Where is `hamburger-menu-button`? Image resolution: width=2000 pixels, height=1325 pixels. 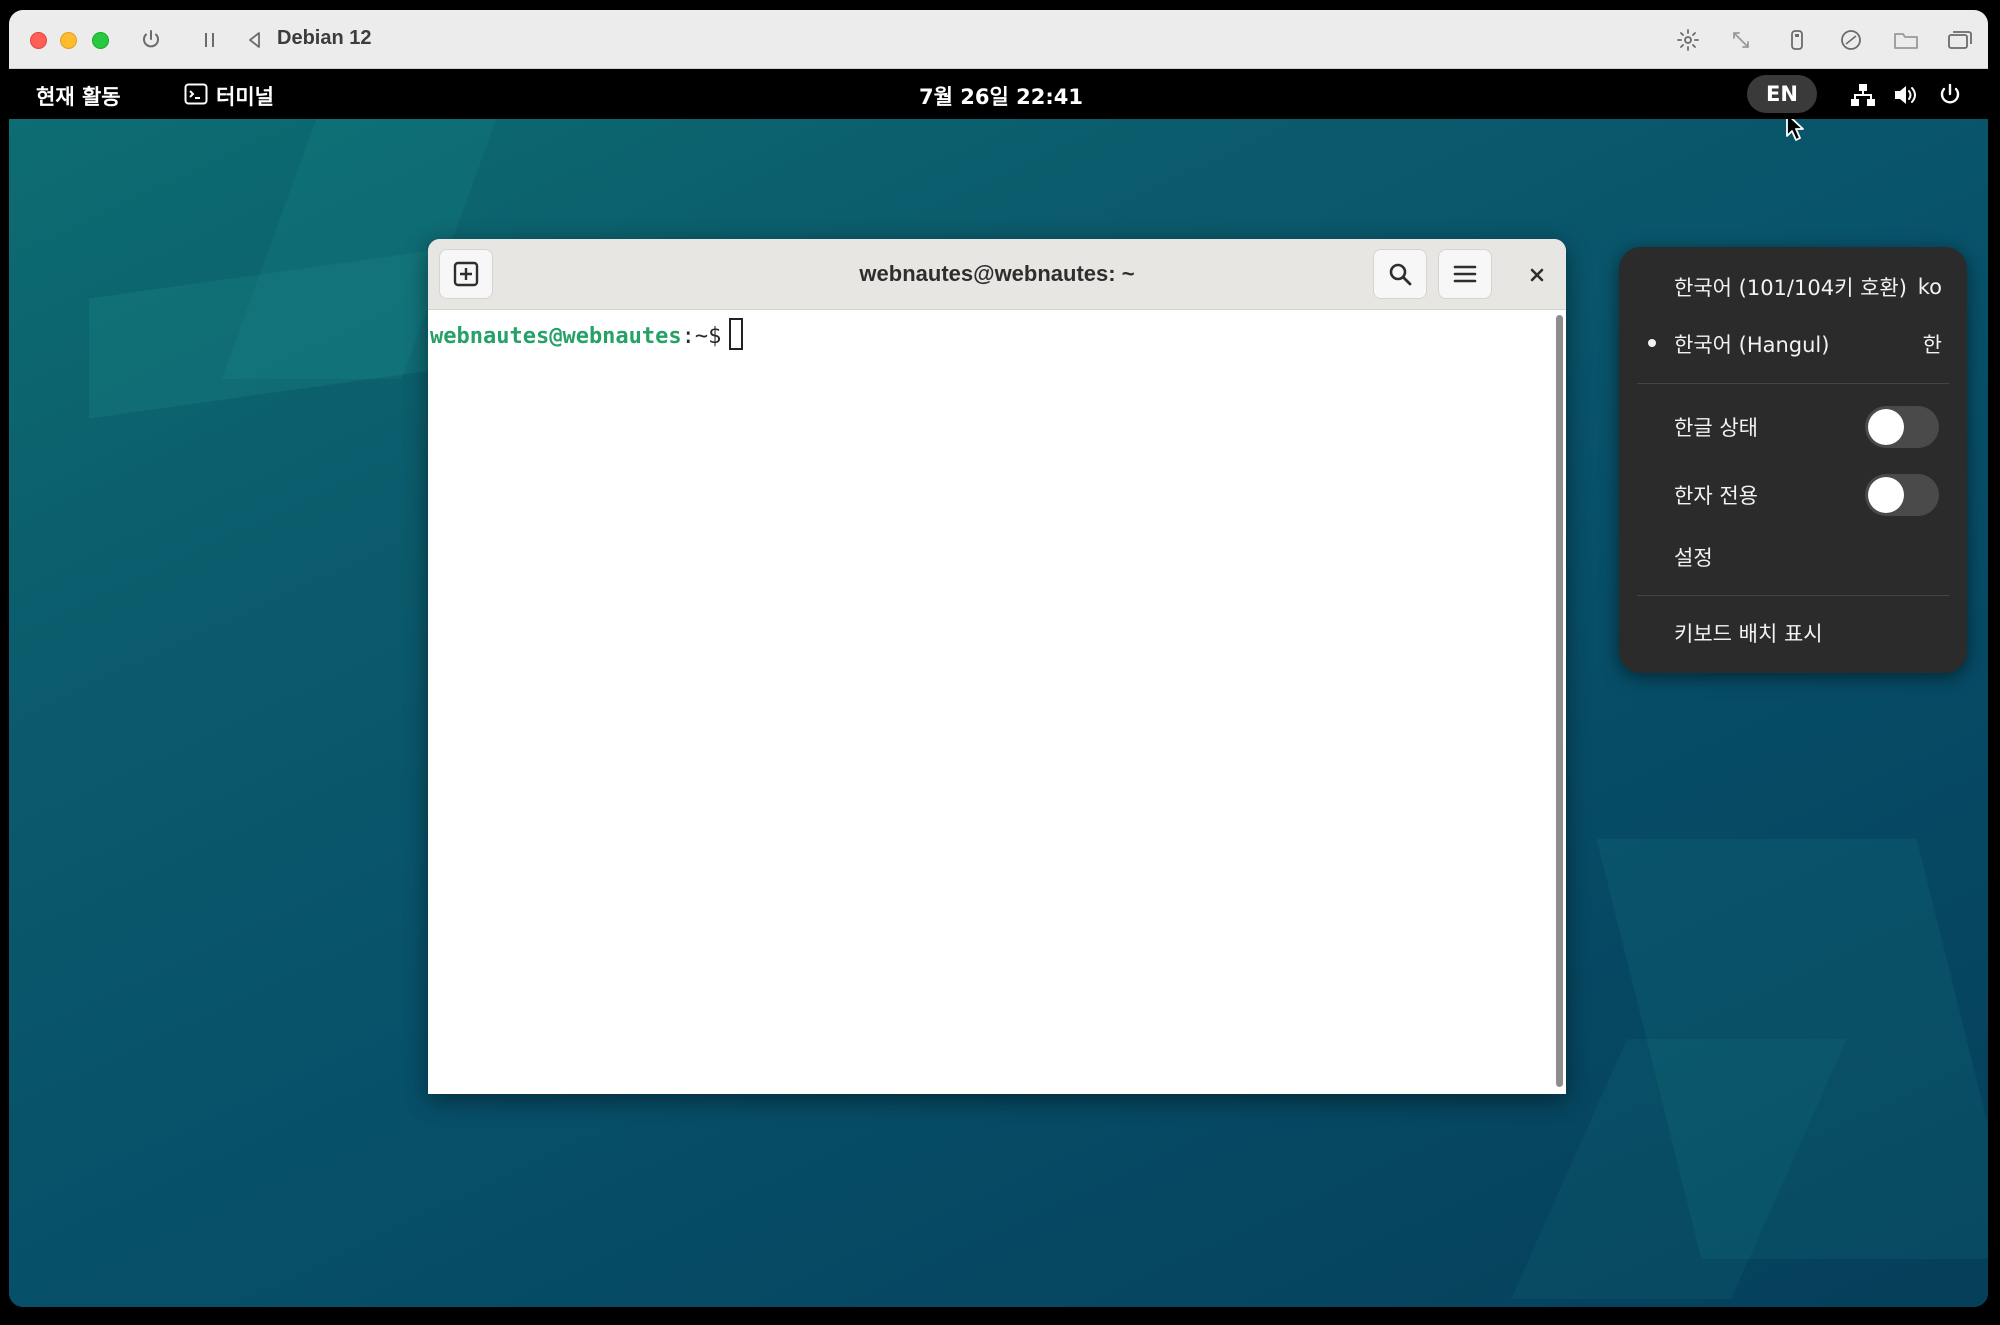 hamburger-menu-button is located at coordinates (1465, 274).